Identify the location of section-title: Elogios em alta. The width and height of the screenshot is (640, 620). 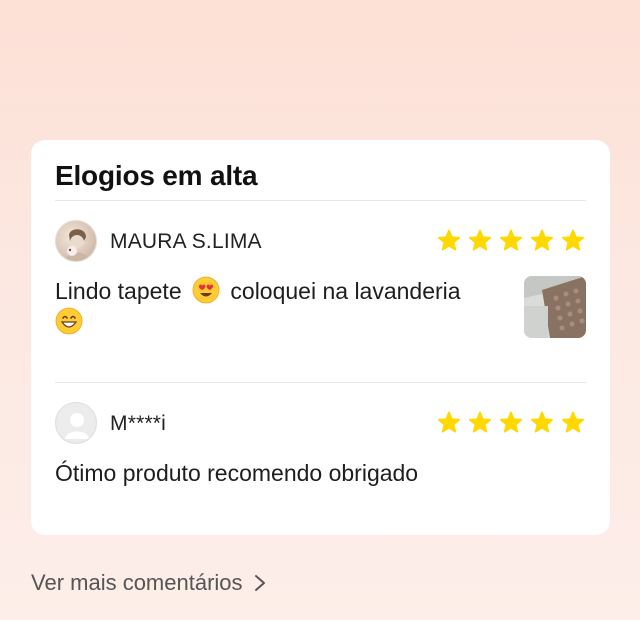
(156, 175).